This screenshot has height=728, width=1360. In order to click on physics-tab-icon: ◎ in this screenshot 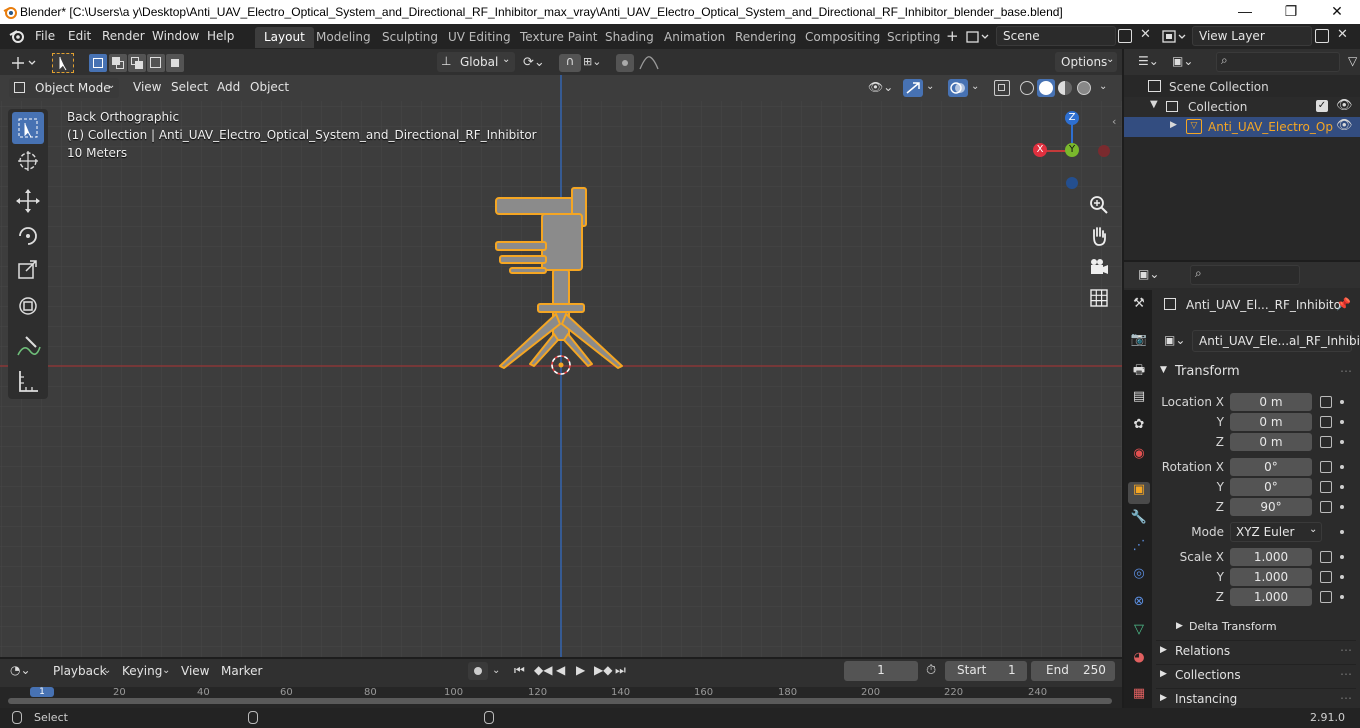, I will do `click(1139, 577)`.